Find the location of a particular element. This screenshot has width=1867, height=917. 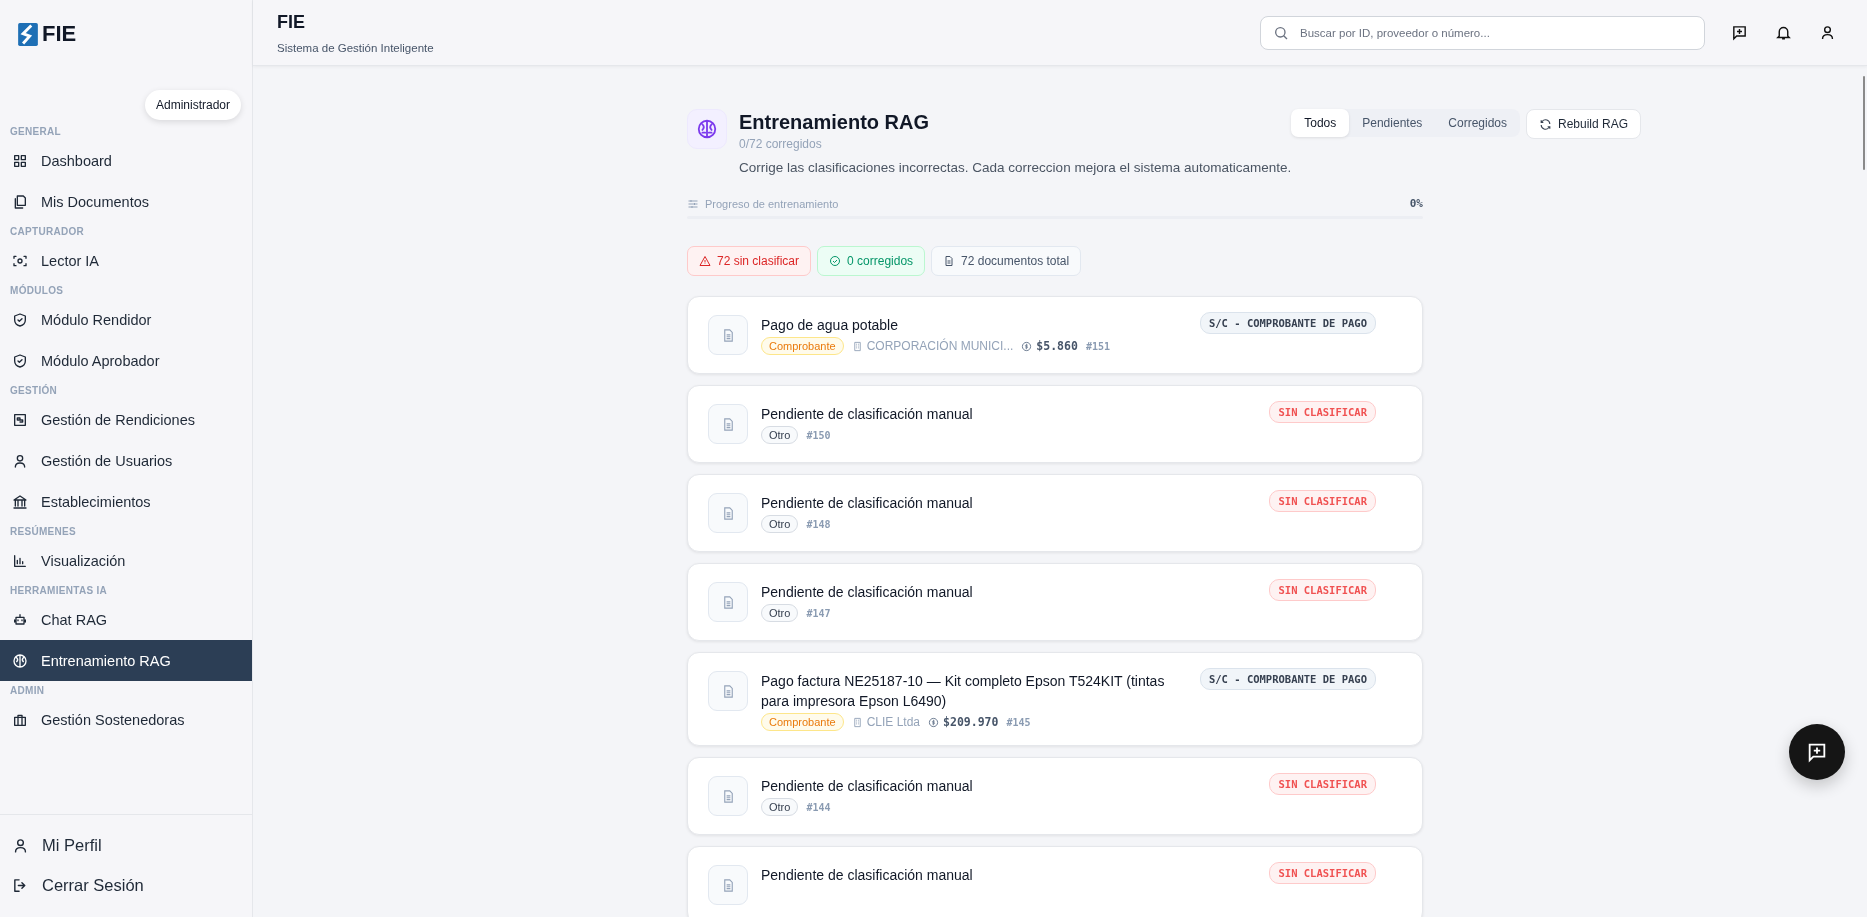

document-number: #150 is located at coordinates (818, 435).